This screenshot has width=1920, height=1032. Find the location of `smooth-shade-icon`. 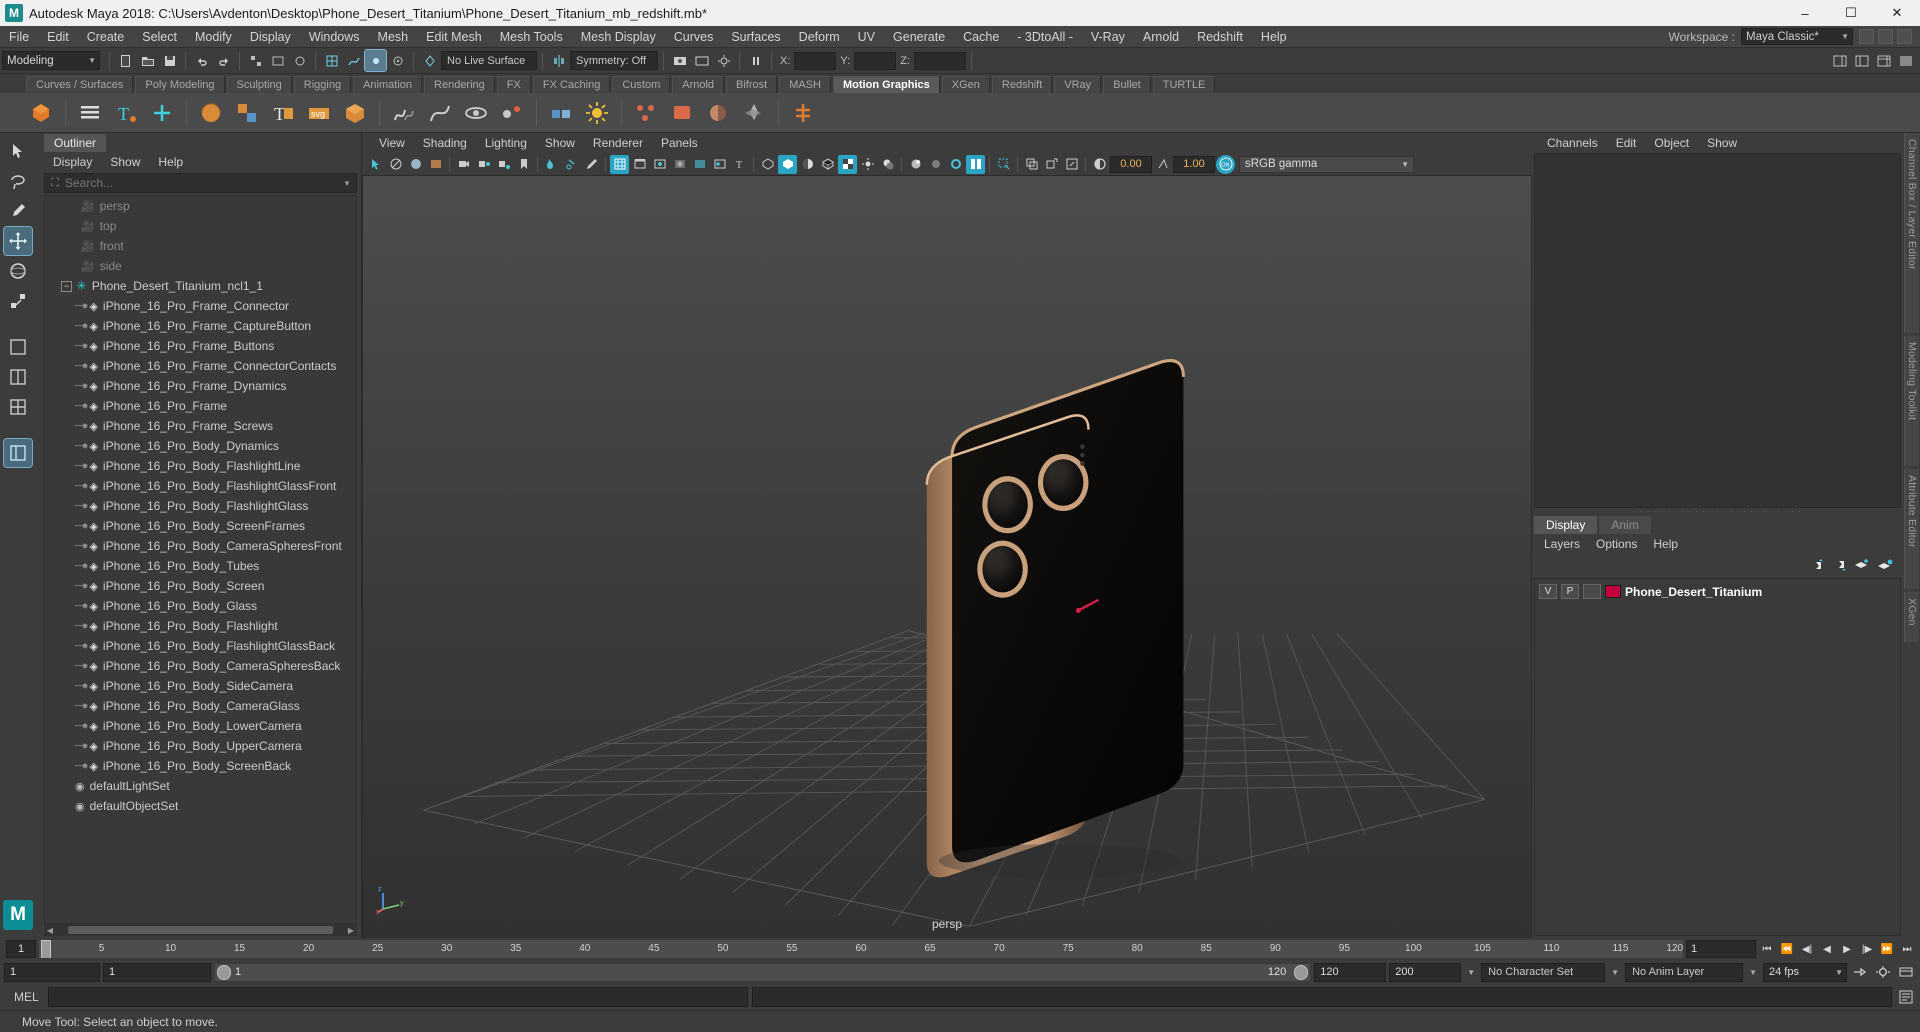

smooth-shade-icon is located at coordinates (679, 164).